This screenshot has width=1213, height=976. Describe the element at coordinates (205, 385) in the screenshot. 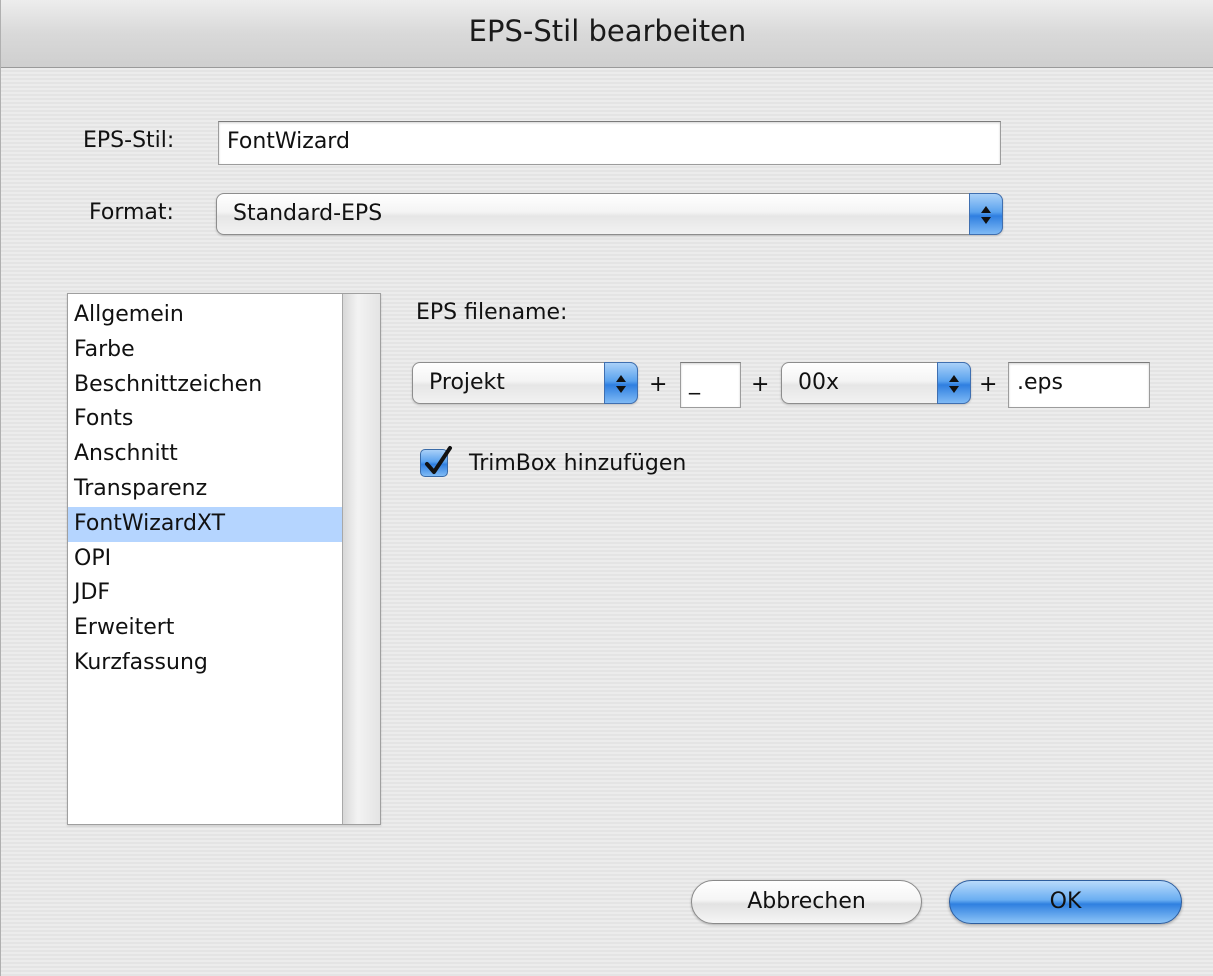

I see `list-item-beschnittzeichen: Beschnittzeichen` at that location.